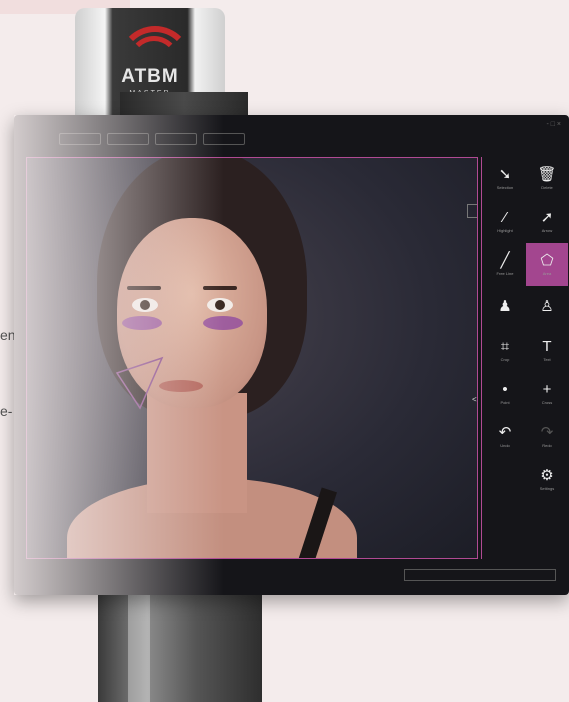  Describe the element at coordinates (505, 187) in the screenshot. I see `tool-label: Selection` at that location.